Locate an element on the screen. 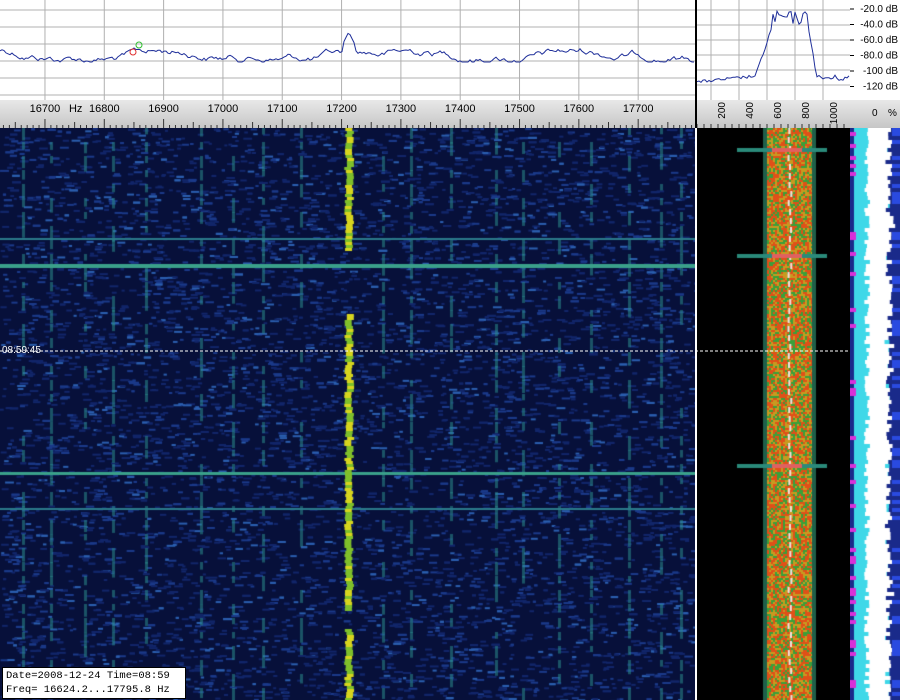  frequency-tick-label: 17400 is located at coordinates (460, 109).